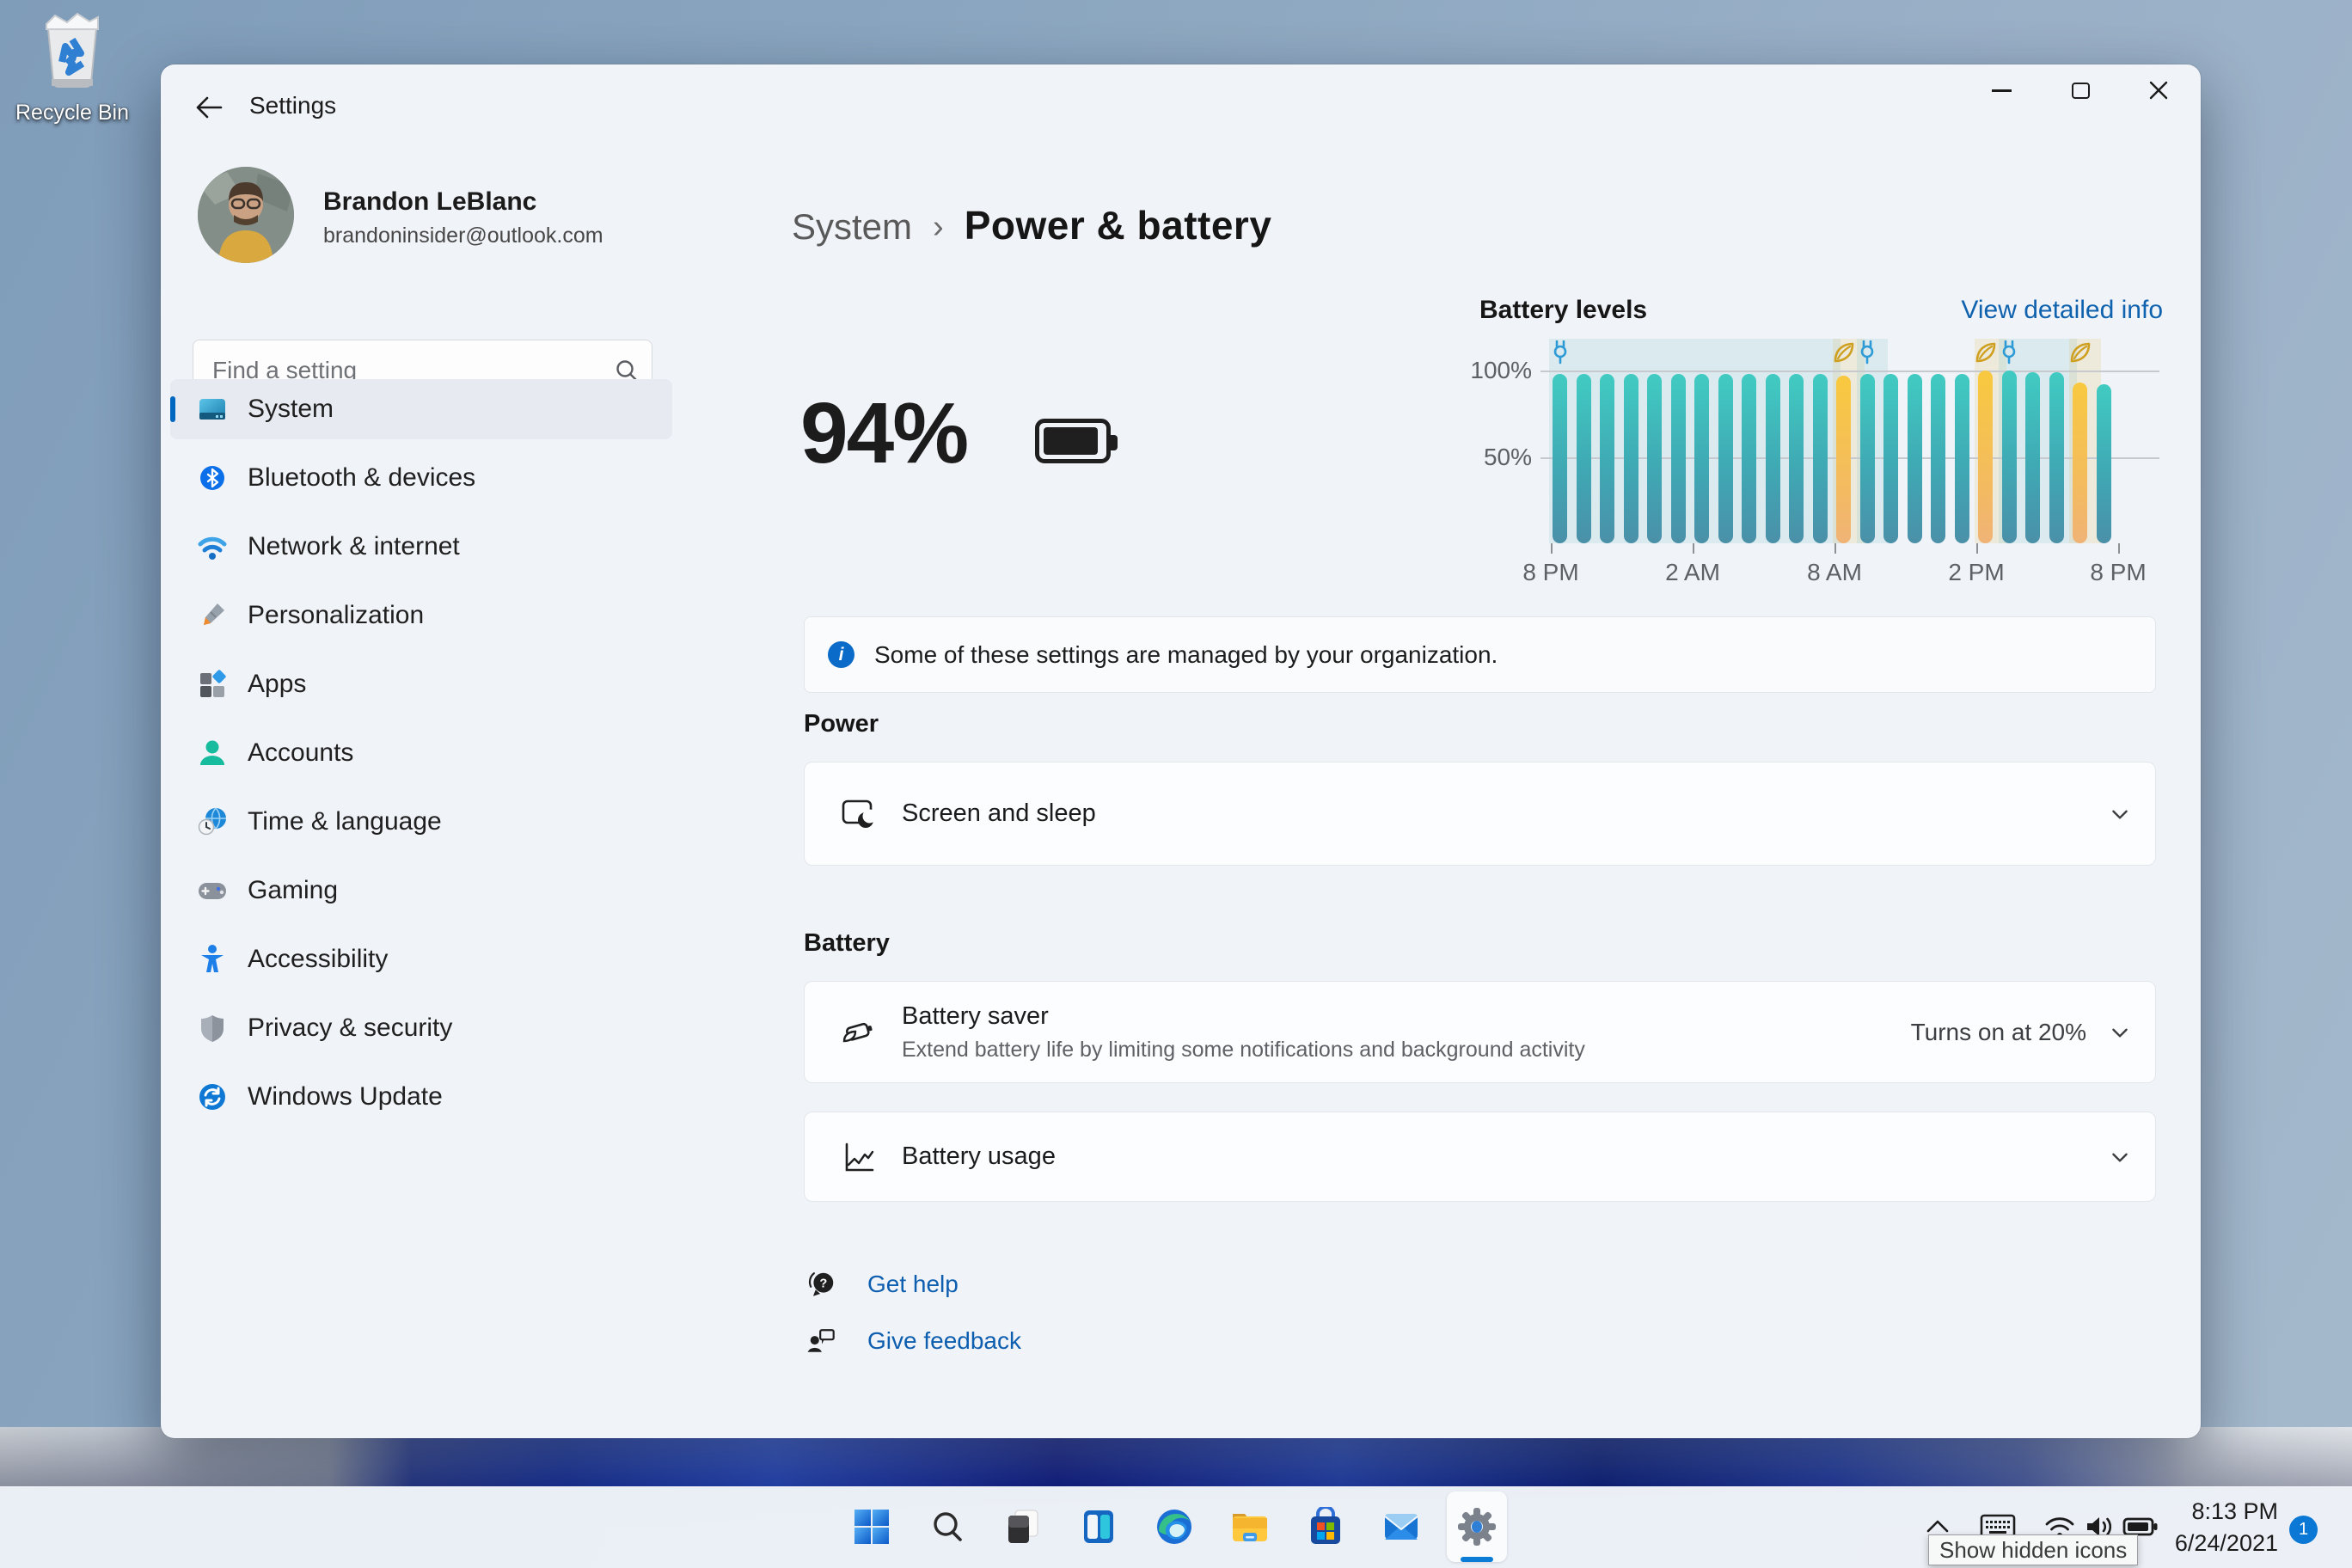  I want to click on card-title: Battery usage, so click(979, 1156).